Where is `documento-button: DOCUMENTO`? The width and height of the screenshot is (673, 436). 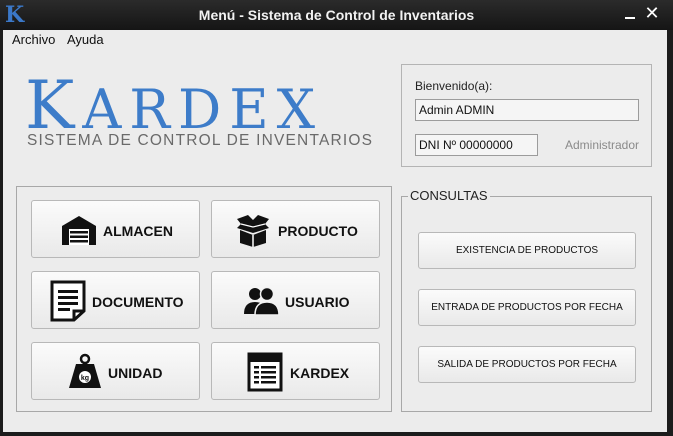 documento-button: DOCUMENTO is located at coordinates (115, 300).